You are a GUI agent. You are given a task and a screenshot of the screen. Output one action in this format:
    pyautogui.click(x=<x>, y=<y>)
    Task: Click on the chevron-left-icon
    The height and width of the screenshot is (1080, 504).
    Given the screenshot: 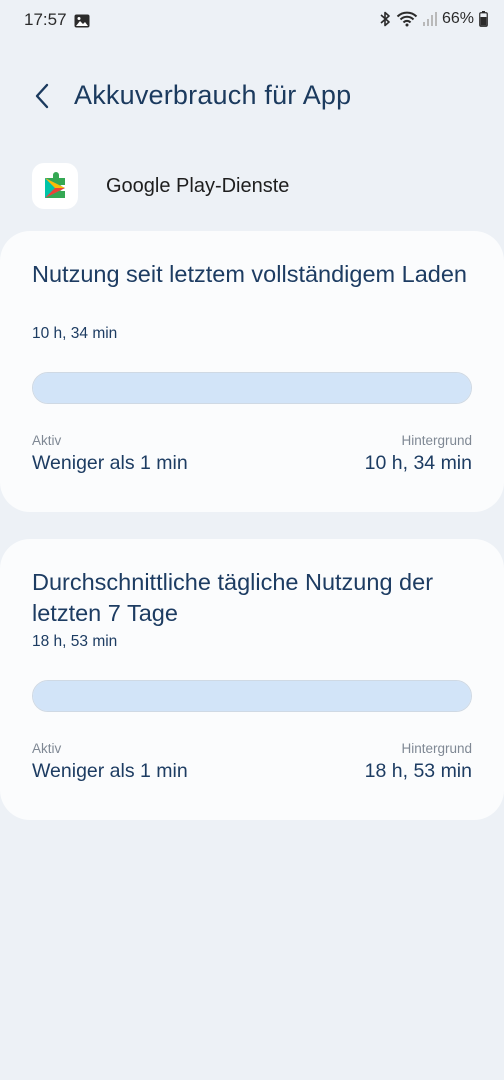 What is the action you would take?
    pyautogui.click(x=42, y=98)
    